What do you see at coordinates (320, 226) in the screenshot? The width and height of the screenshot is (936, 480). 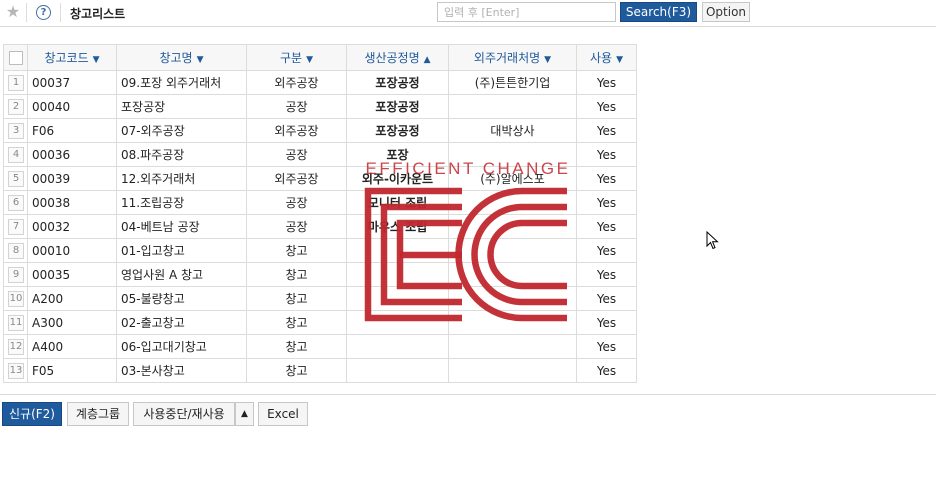 I see `table-row: 7 00032 04-베트남 공장 공장 마우스 조립 Yes` at bounding box center [320, 226].